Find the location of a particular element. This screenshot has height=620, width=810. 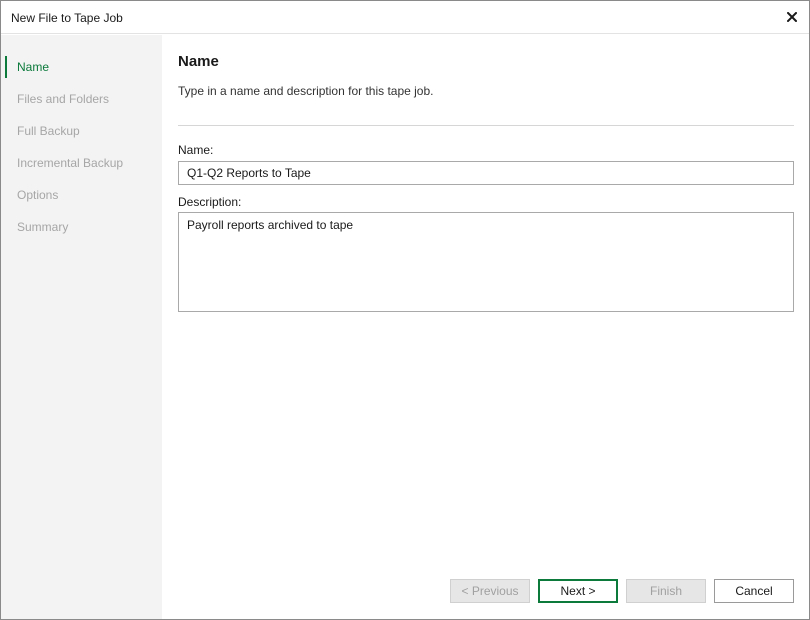

sidebar-item-incremental-backup: Incremental Backup is located at coordinates (83, 163).